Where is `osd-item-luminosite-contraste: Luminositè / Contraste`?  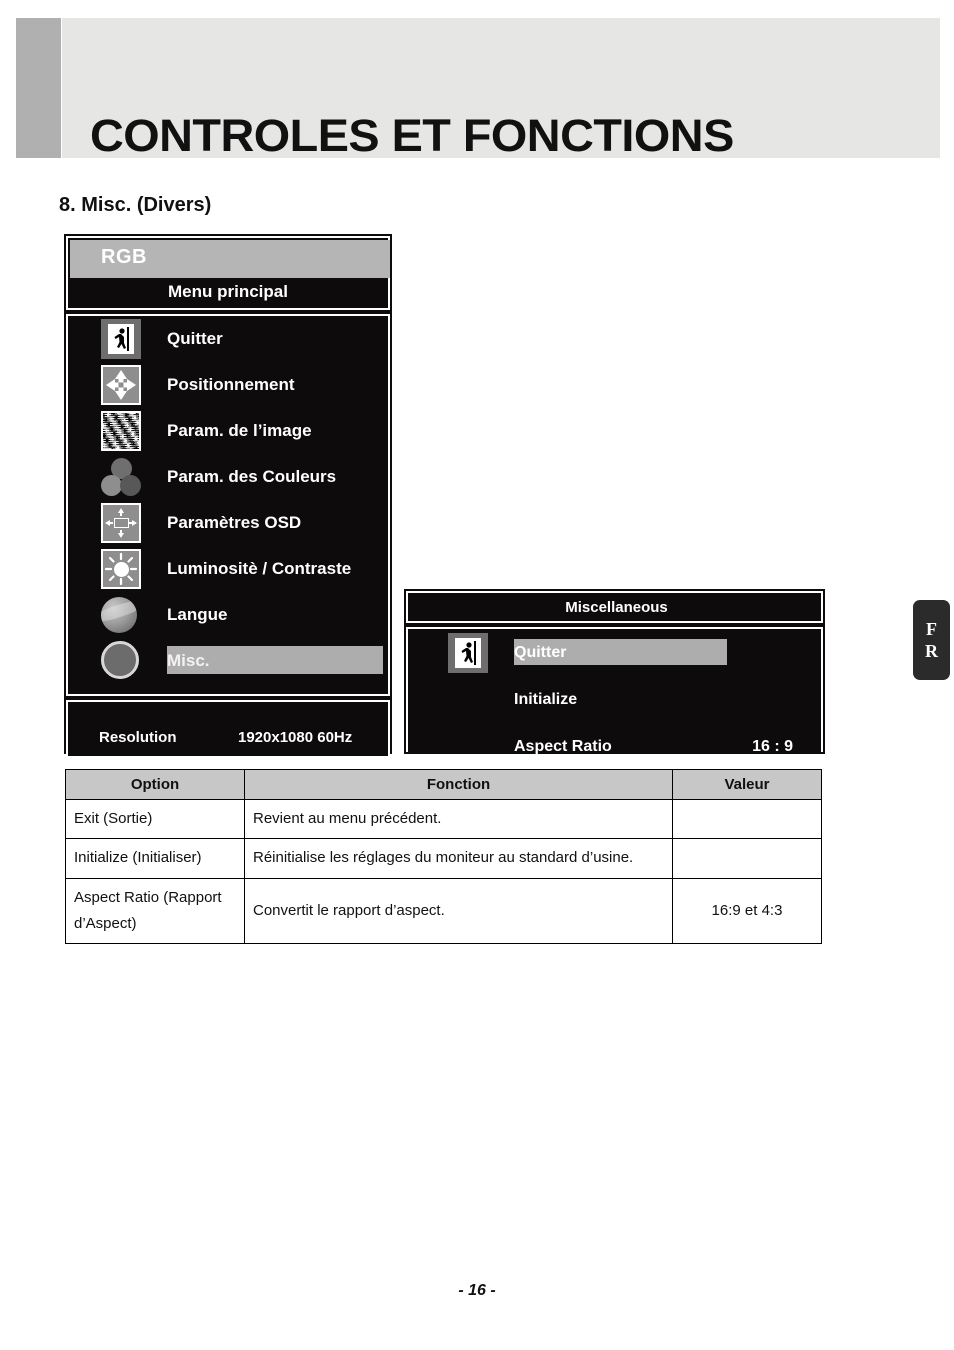
osd-item-luminosite-contraste: Luminositè / Contraste is located at coordinates (228, 569).